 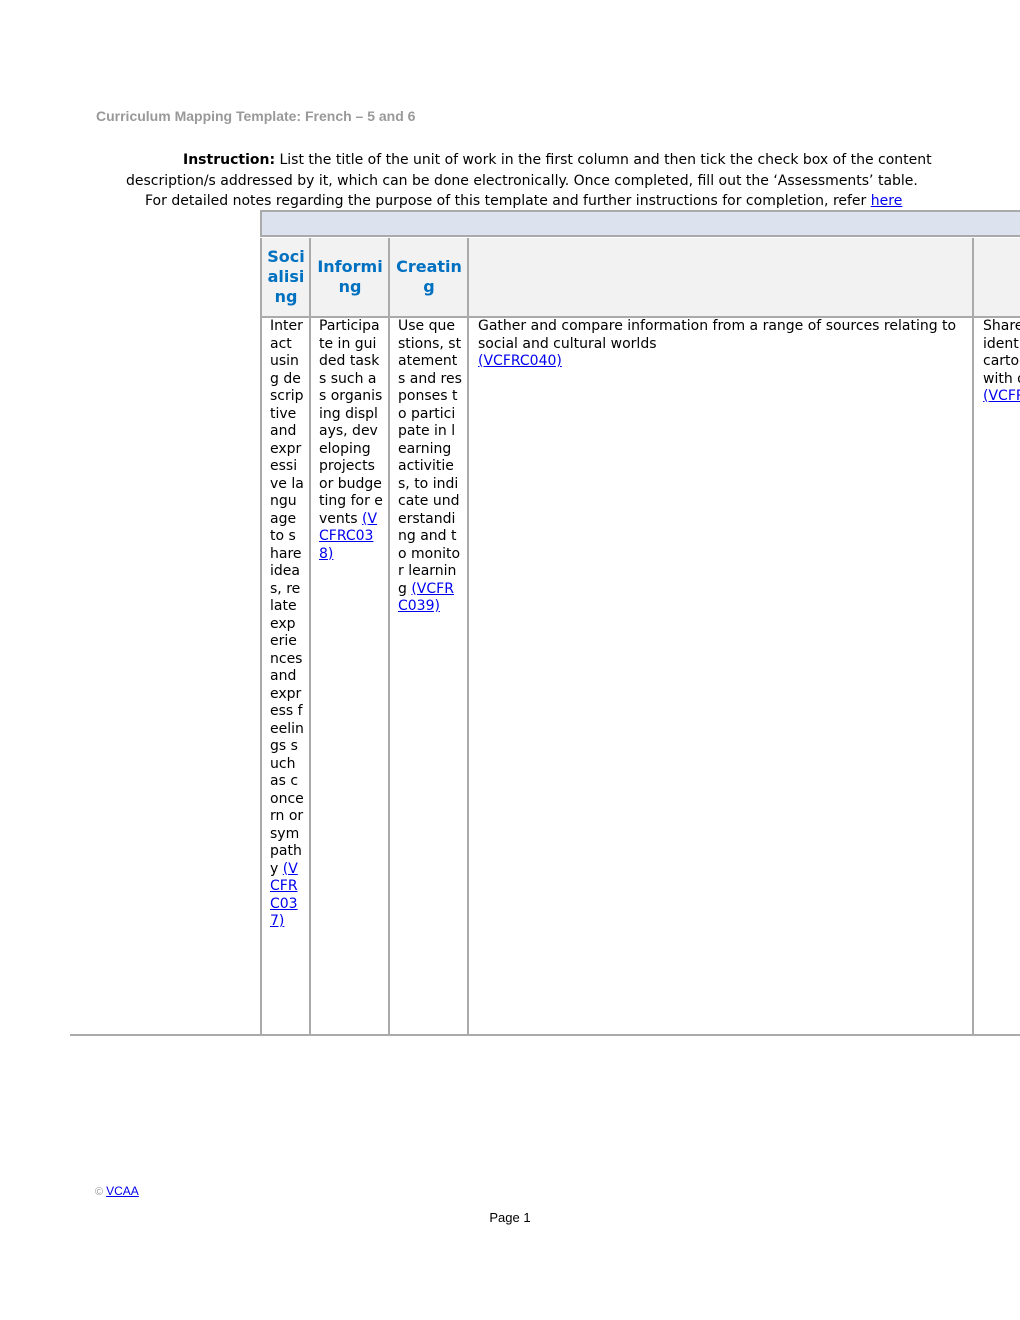 I want to click on footer-copyright: © VCAA, so click(x=117, y=1191).